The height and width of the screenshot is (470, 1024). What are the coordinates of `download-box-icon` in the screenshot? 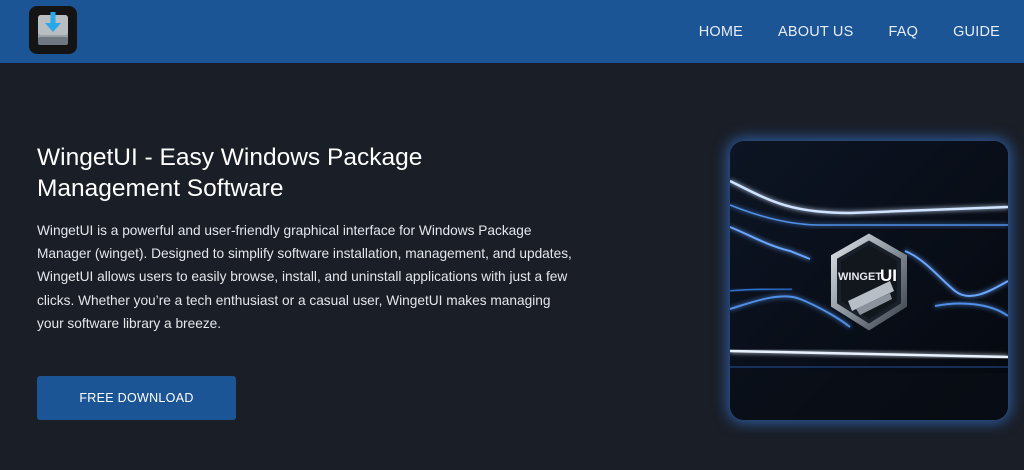 It's located at (53, 28).